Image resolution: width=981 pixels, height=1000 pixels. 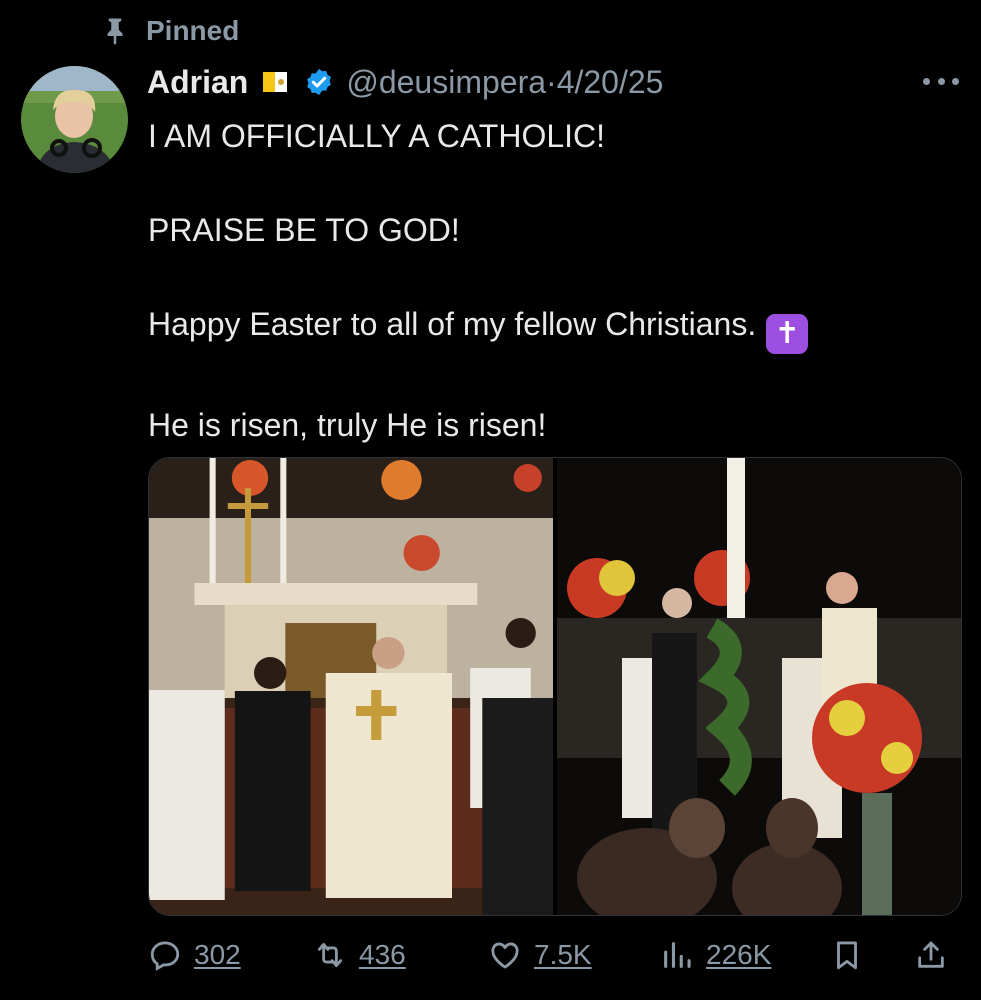 I want to click on views-chart-icon, so click(x=677, y=955).